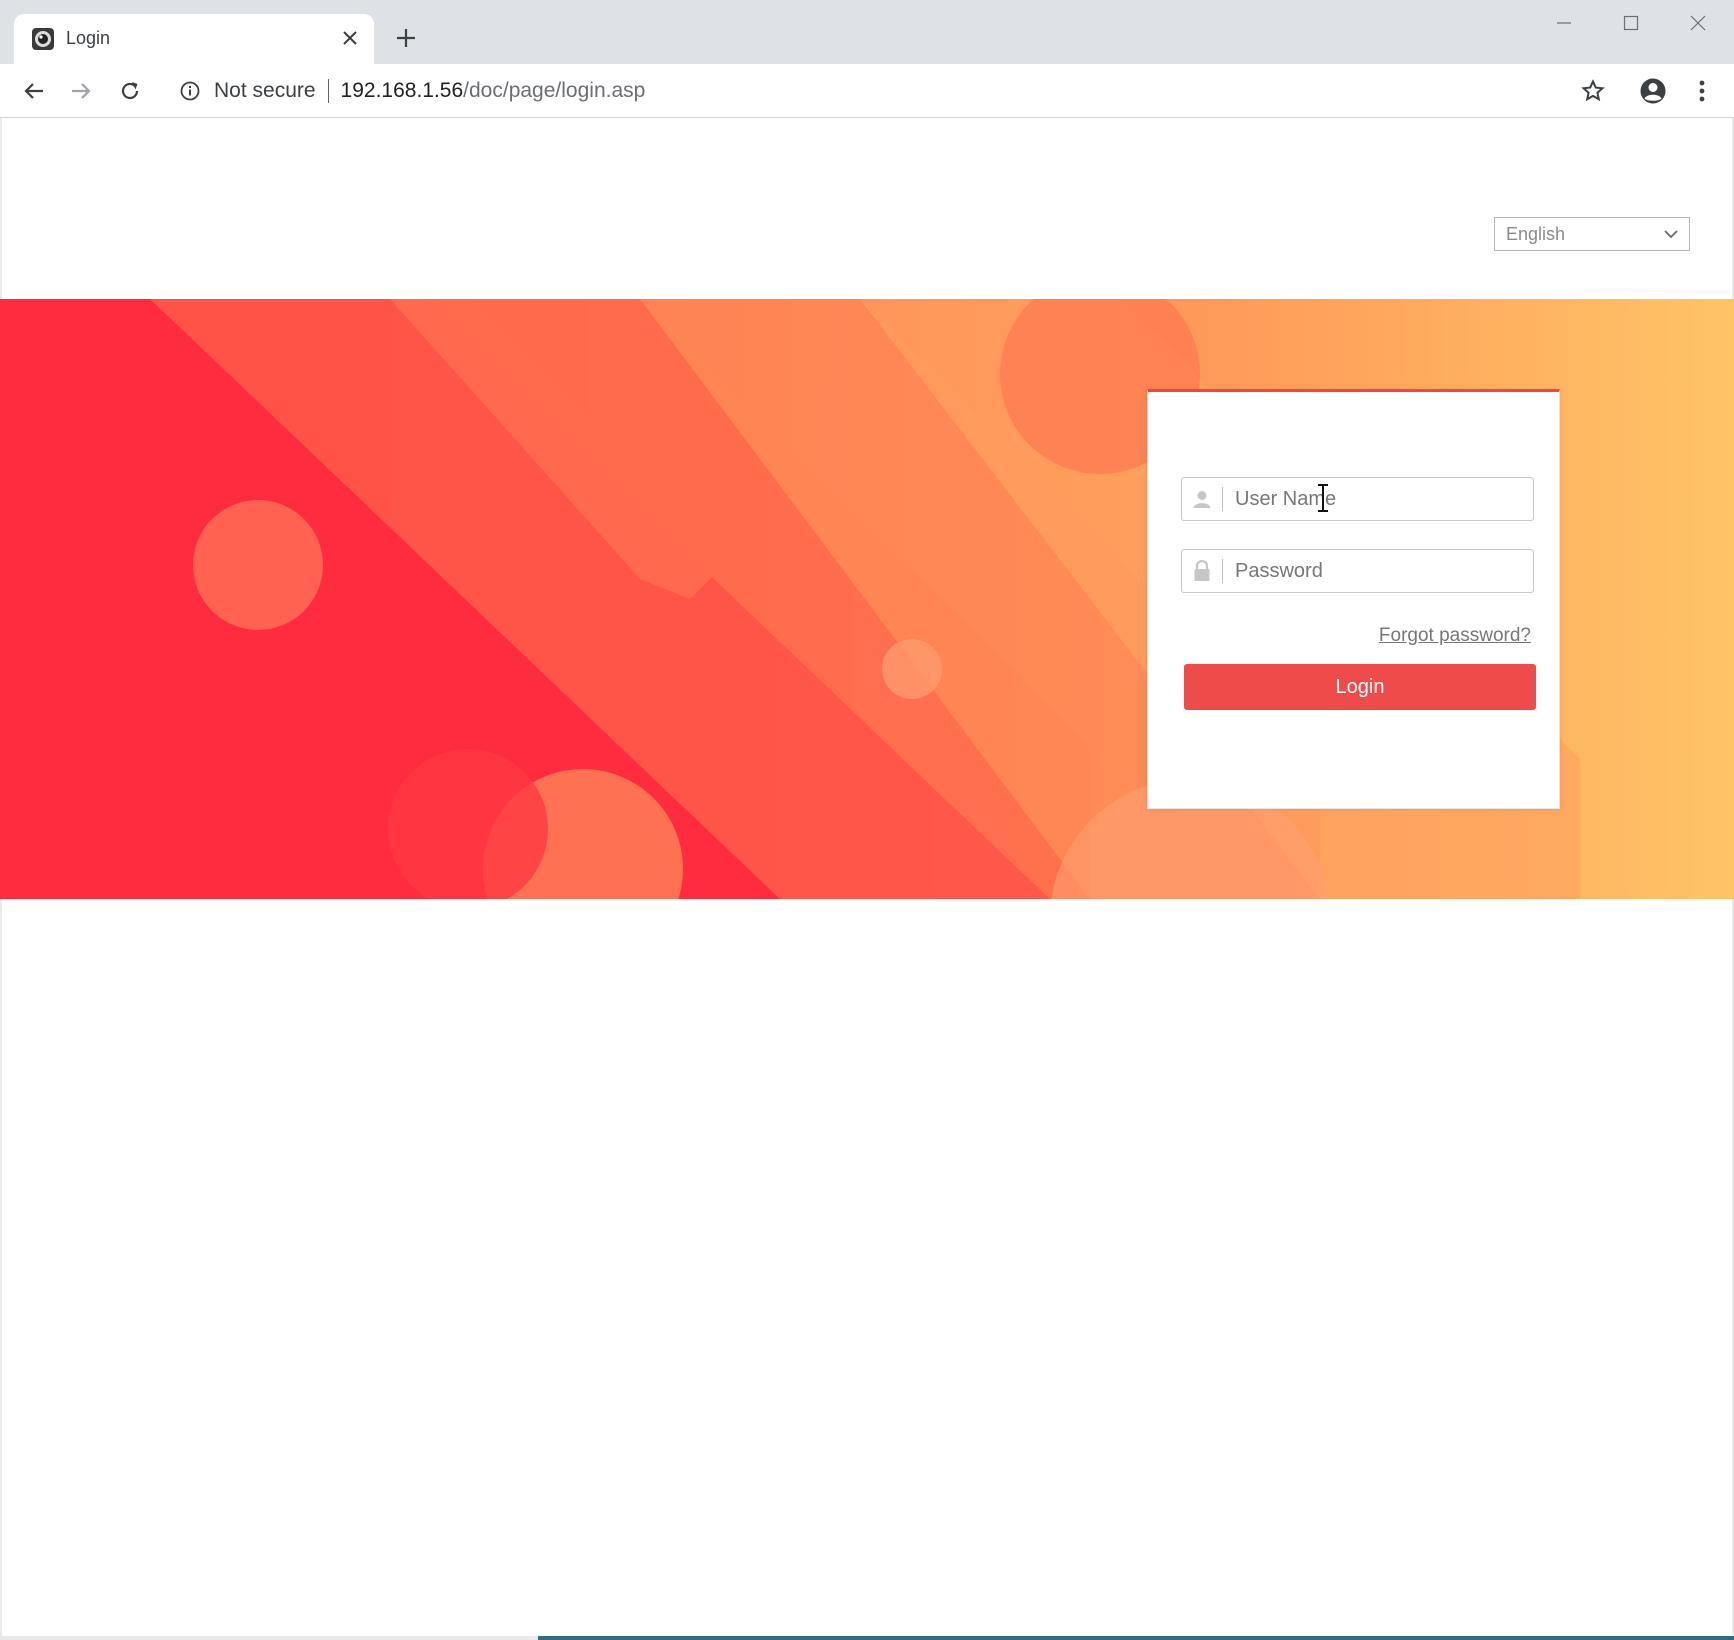  Describe the element at coordinates (554, 90) in the screenshot. I see `url-path: /doc/page/login.asp` at that location.